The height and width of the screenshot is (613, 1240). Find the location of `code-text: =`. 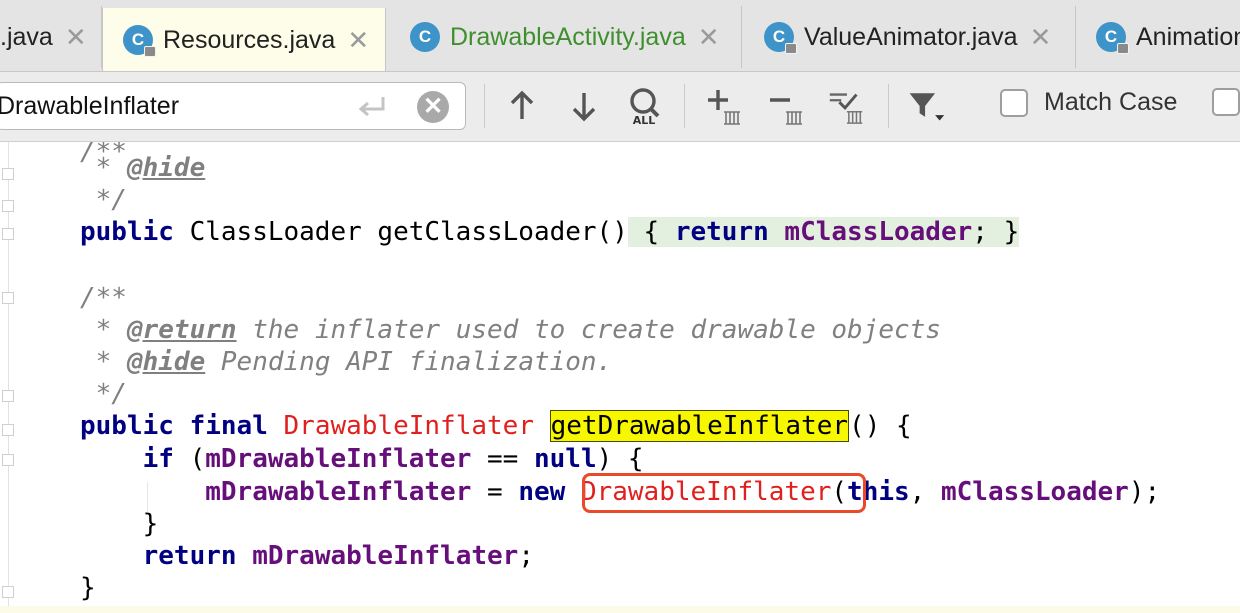

code-text: = is located at coordinates (495, 492).